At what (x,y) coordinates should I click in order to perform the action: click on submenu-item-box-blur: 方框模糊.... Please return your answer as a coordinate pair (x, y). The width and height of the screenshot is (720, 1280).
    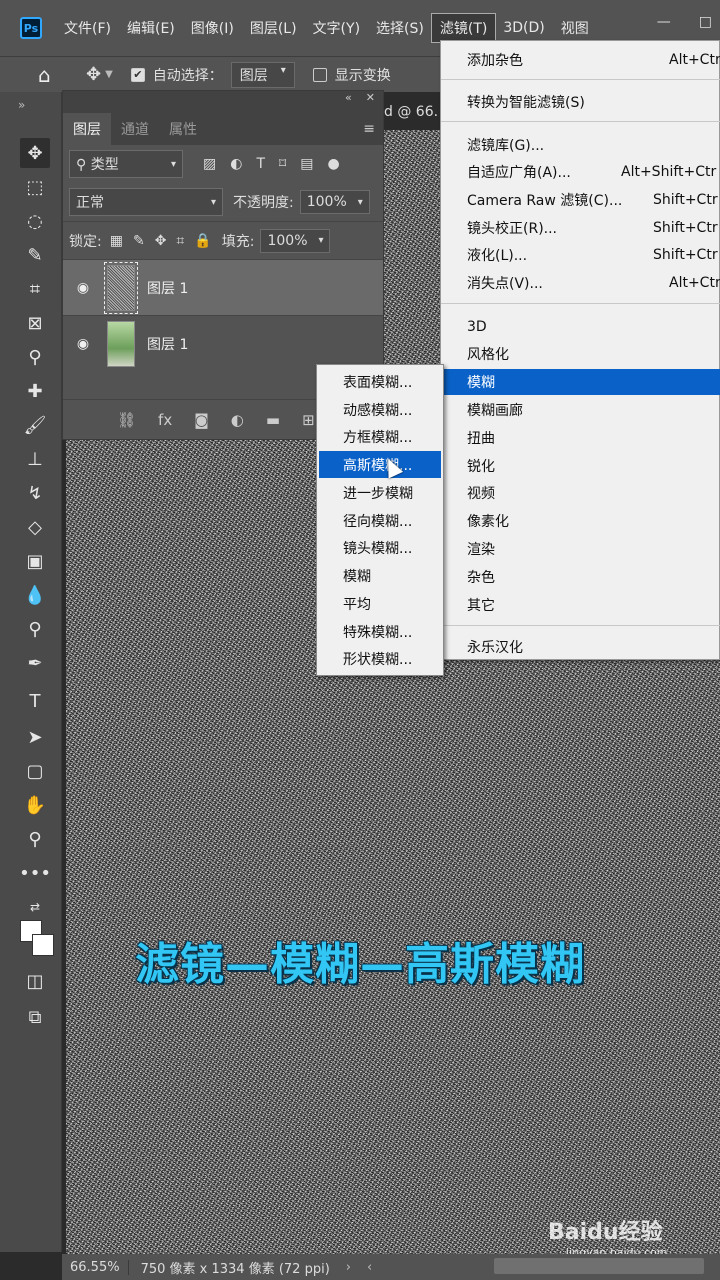
    Looking at the image, I should click on (380, 436).